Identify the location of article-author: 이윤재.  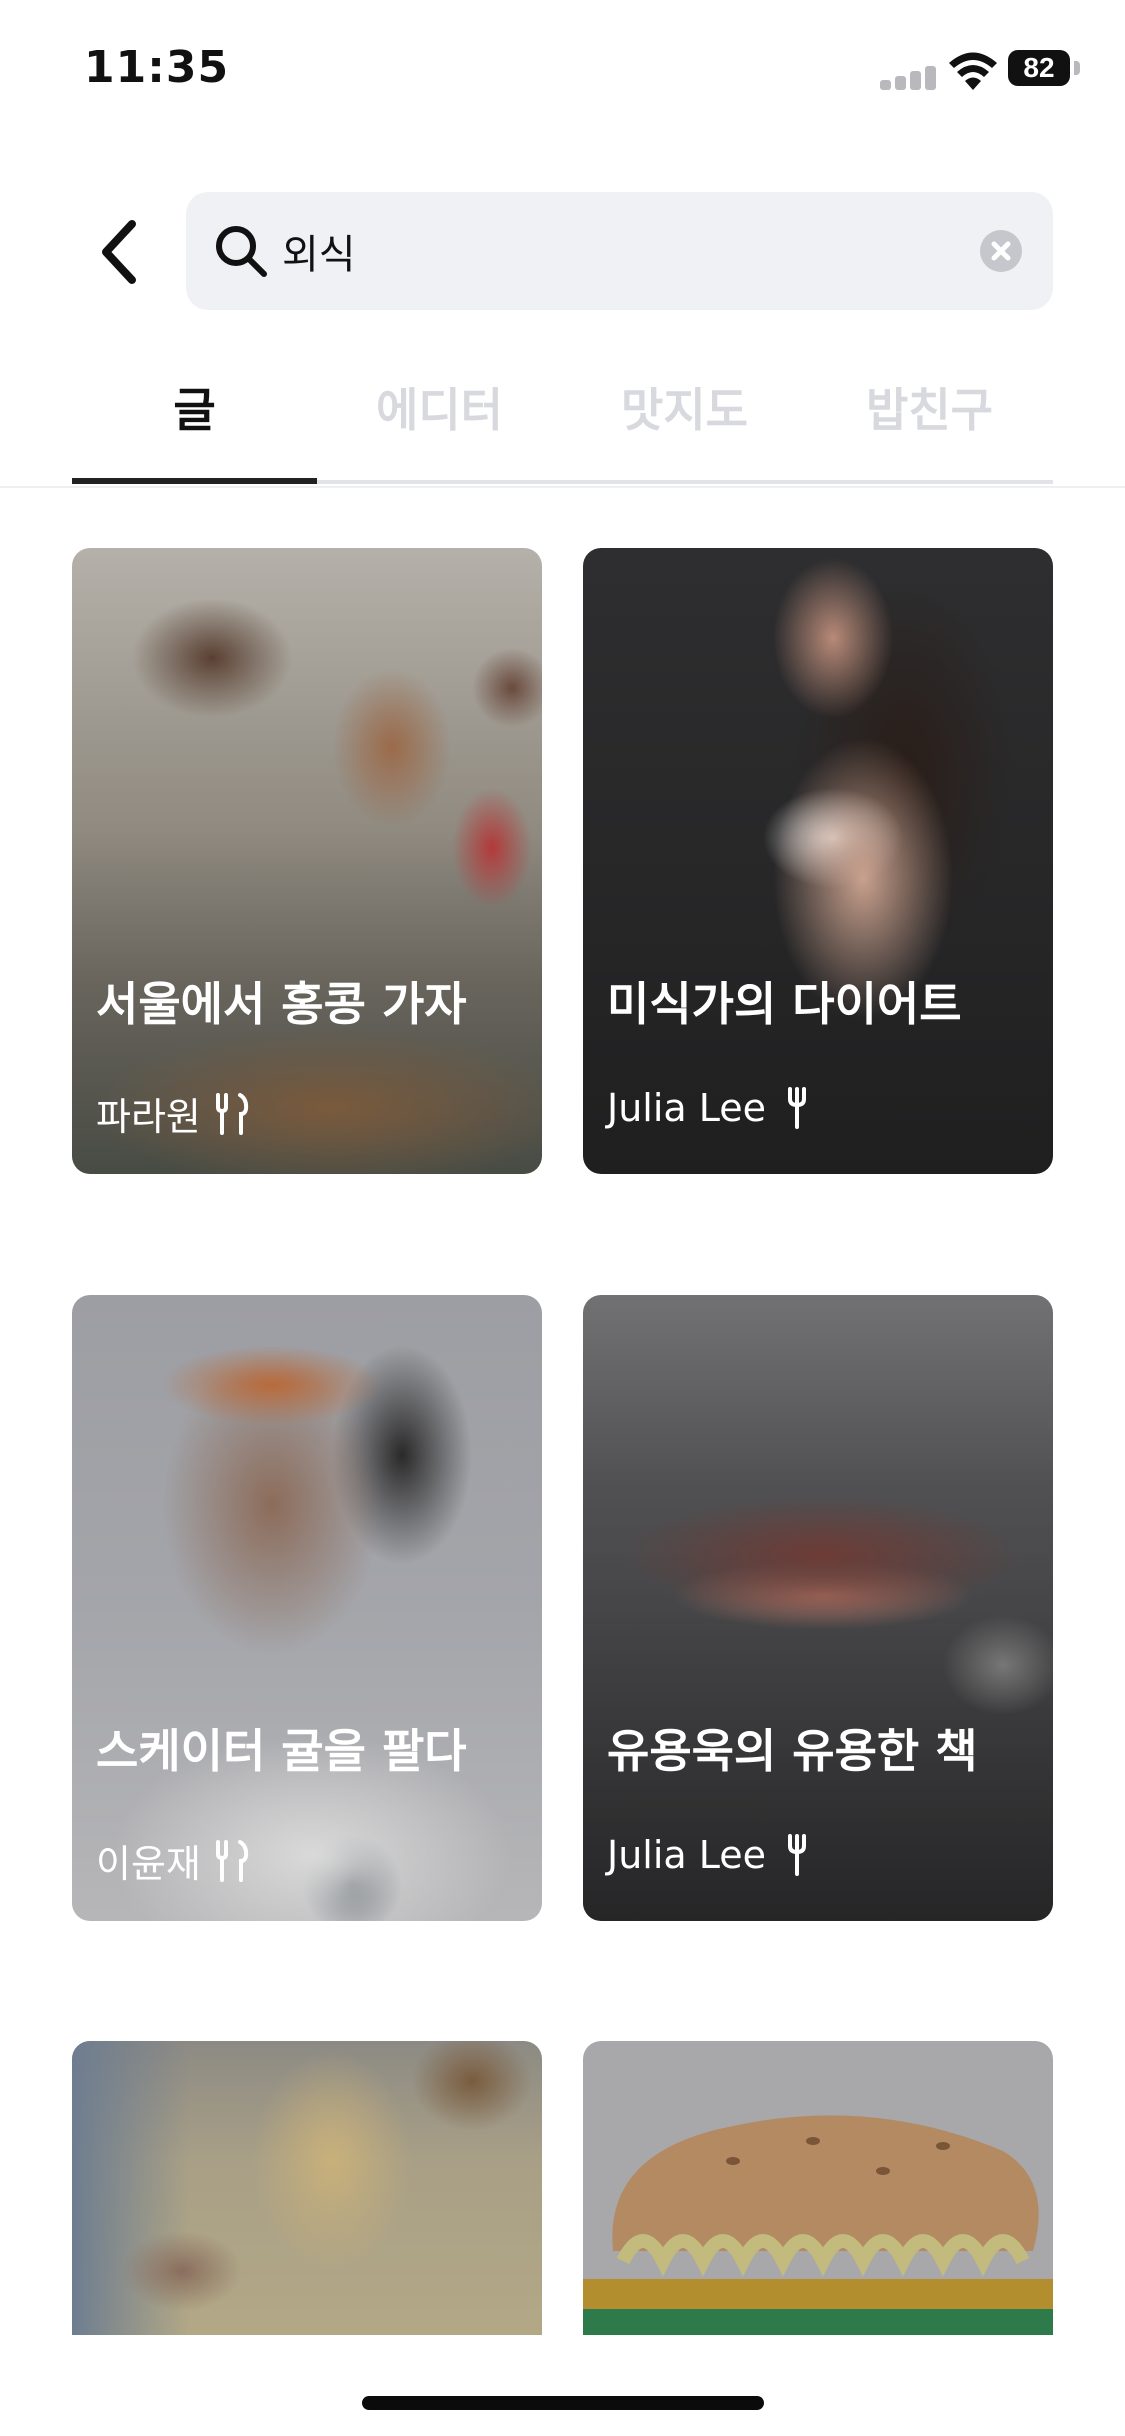
(172, 1860).